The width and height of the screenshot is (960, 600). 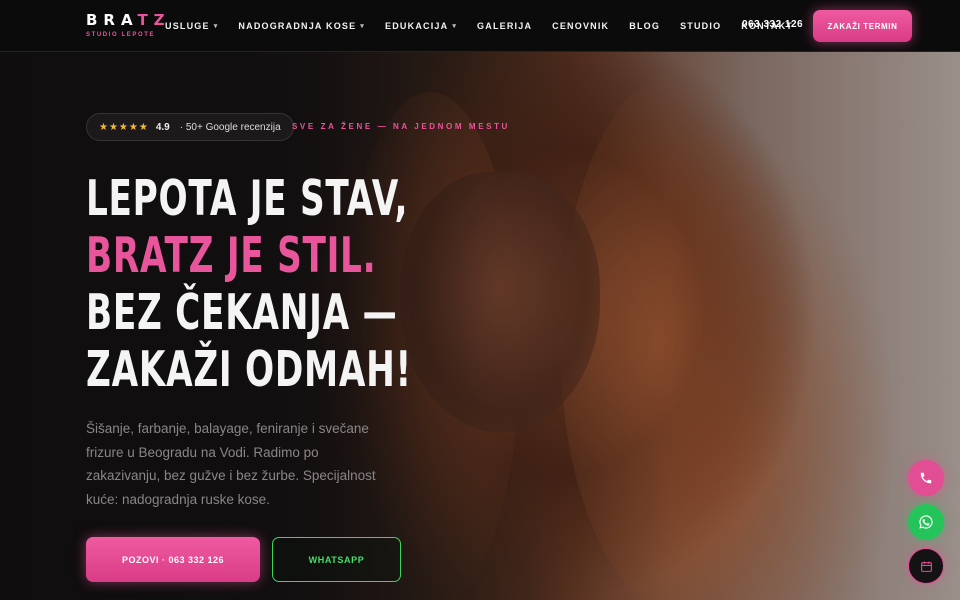 I want to click on call-button: POZOVI · 063 332 126, so click(x=173, y=559).